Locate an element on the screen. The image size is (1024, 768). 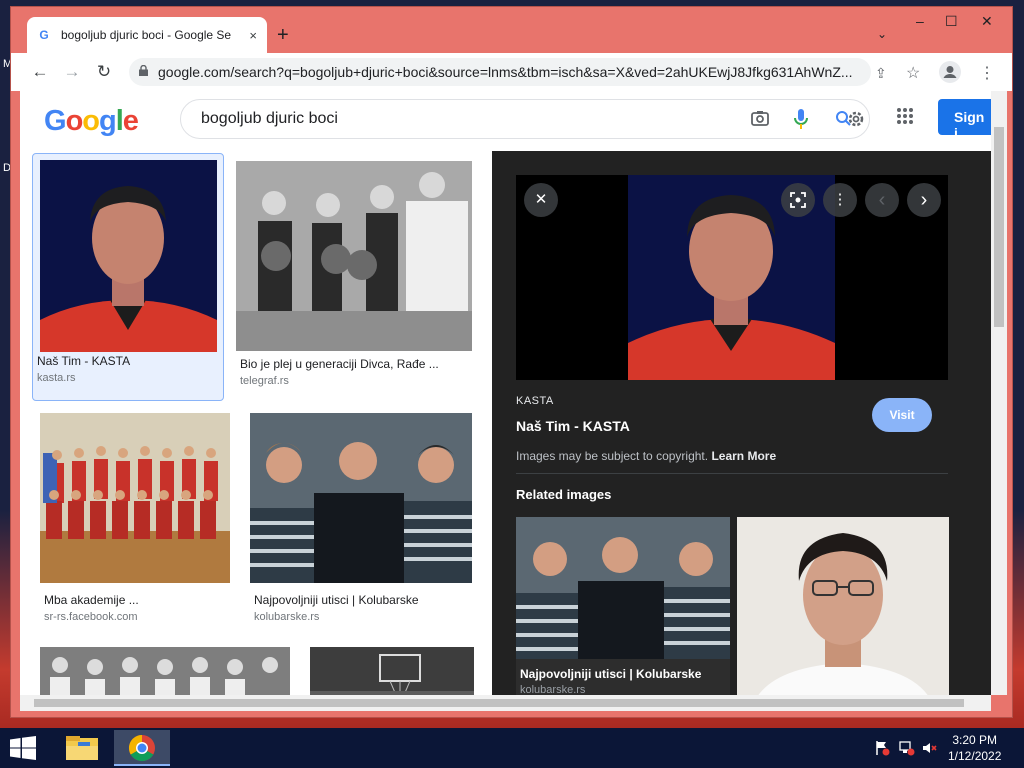
next-image-icon: › is located at coordinates (924, 200).